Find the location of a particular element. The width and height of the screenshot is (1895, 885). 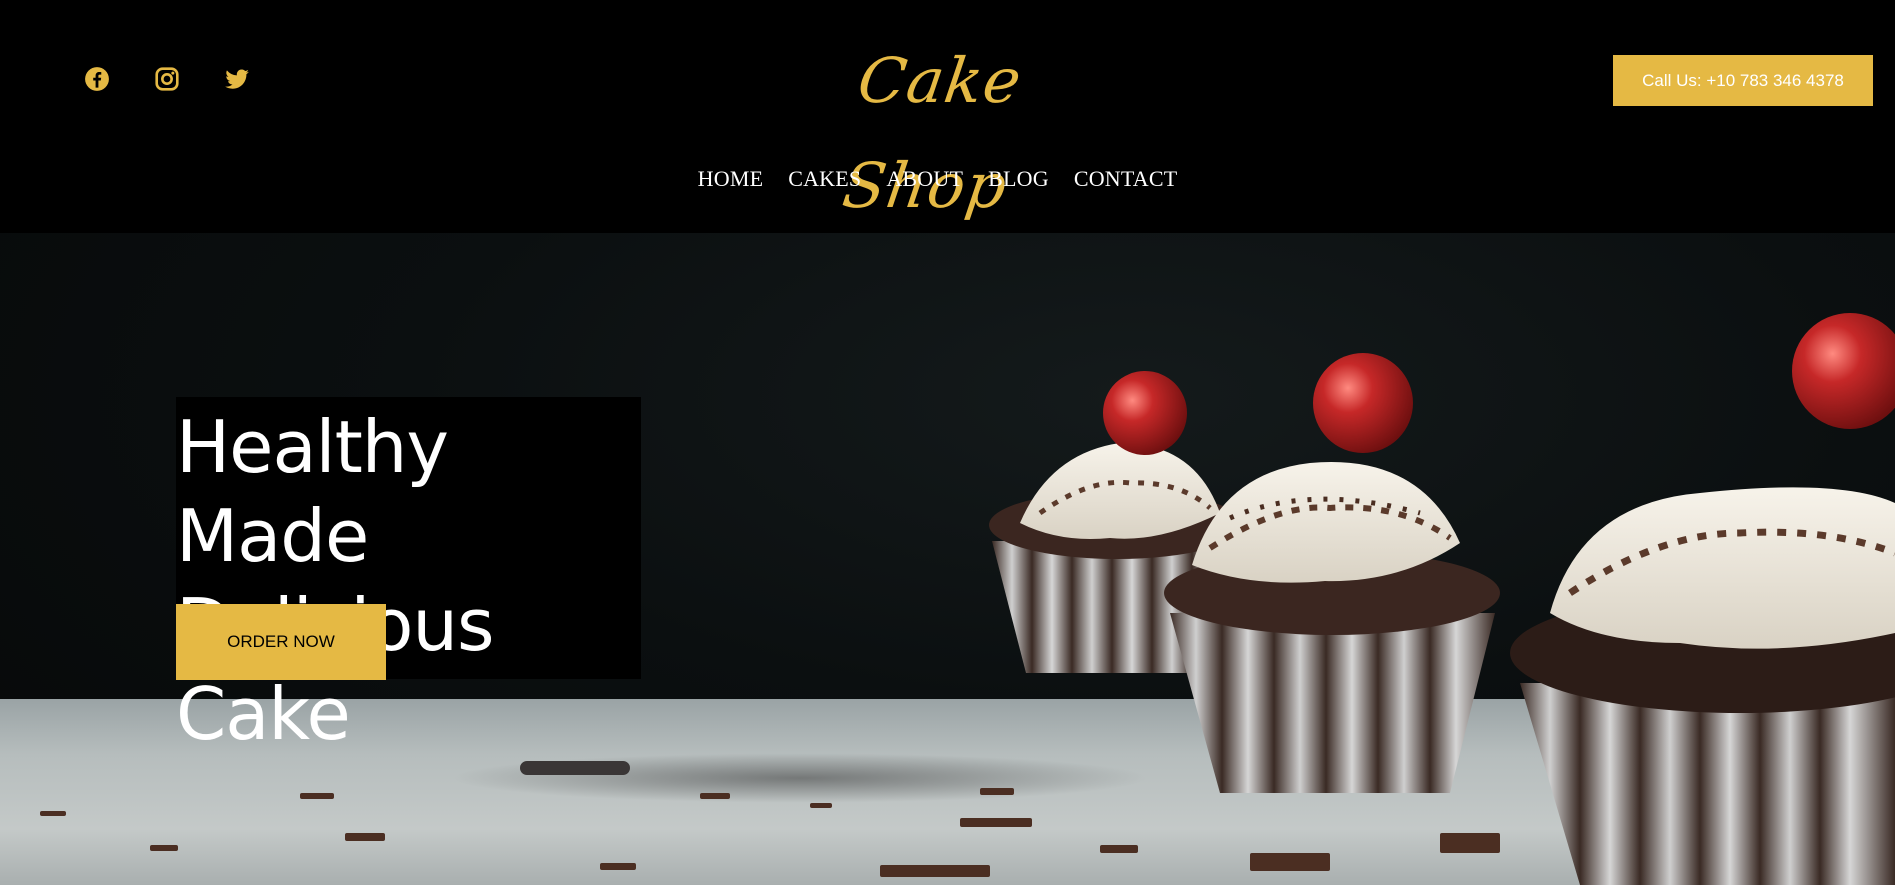

main-nav: HOME CAKES ABOUT BLOG CONTACT is located at coordinates (947, 179).